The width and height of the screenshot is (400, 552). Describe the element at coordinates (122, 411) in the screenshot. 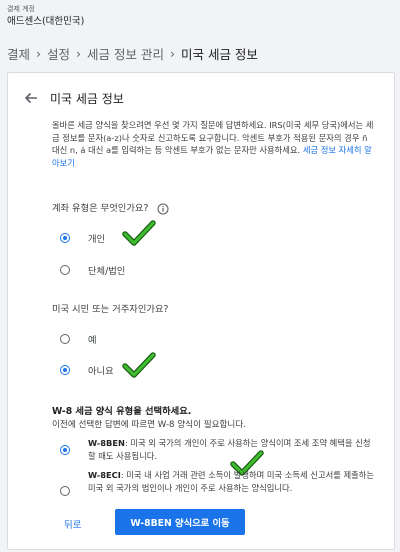

I see `w8-section-title: W-8 세금 양식 유형을 선택하세요.` at that location.